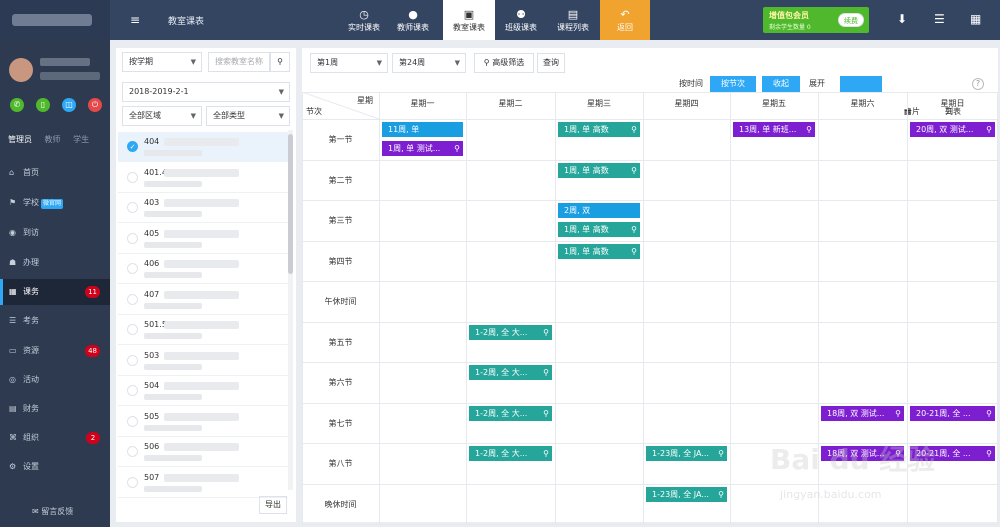 Image resolution: width=1000 pixels, height=527 pixels. Describe the element at coordinates (55, 321) in the screenshot. I see `sidebar-item-exams: ☰ 考务` at that location.